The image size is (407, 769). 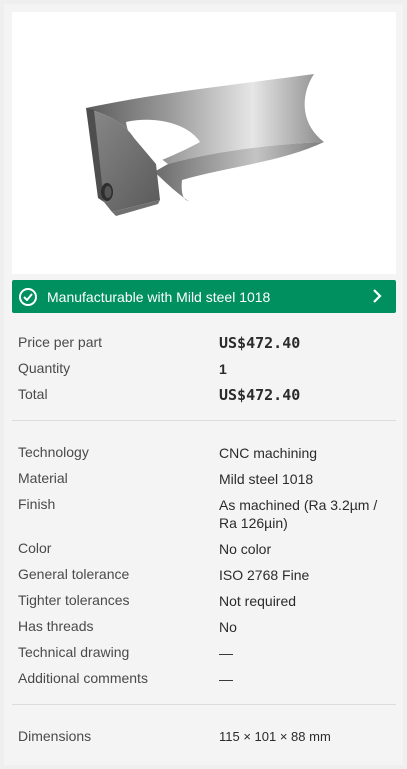 I want to click on price-per-part-label: Price per part, so click(x=60, y=342).